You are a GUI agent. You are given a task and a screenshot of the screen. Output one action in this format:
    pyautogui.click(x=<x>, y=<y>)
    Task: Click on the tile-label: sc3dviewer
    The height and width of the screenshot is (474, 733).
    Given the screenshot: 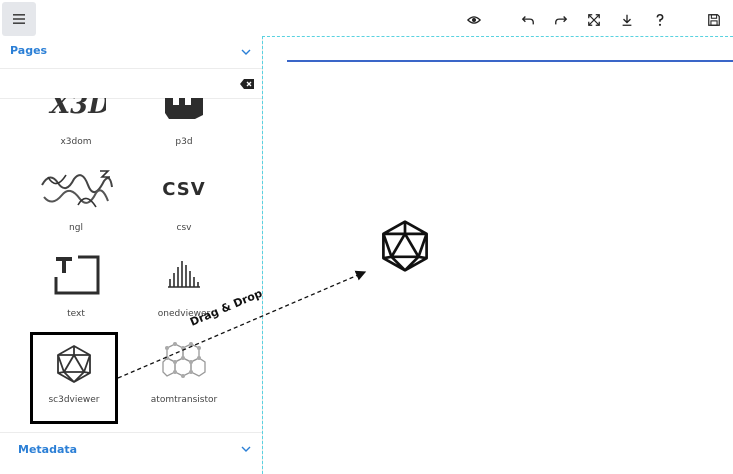 What is the action you would take?
    pyautogui.click(x=74, y=400)
    